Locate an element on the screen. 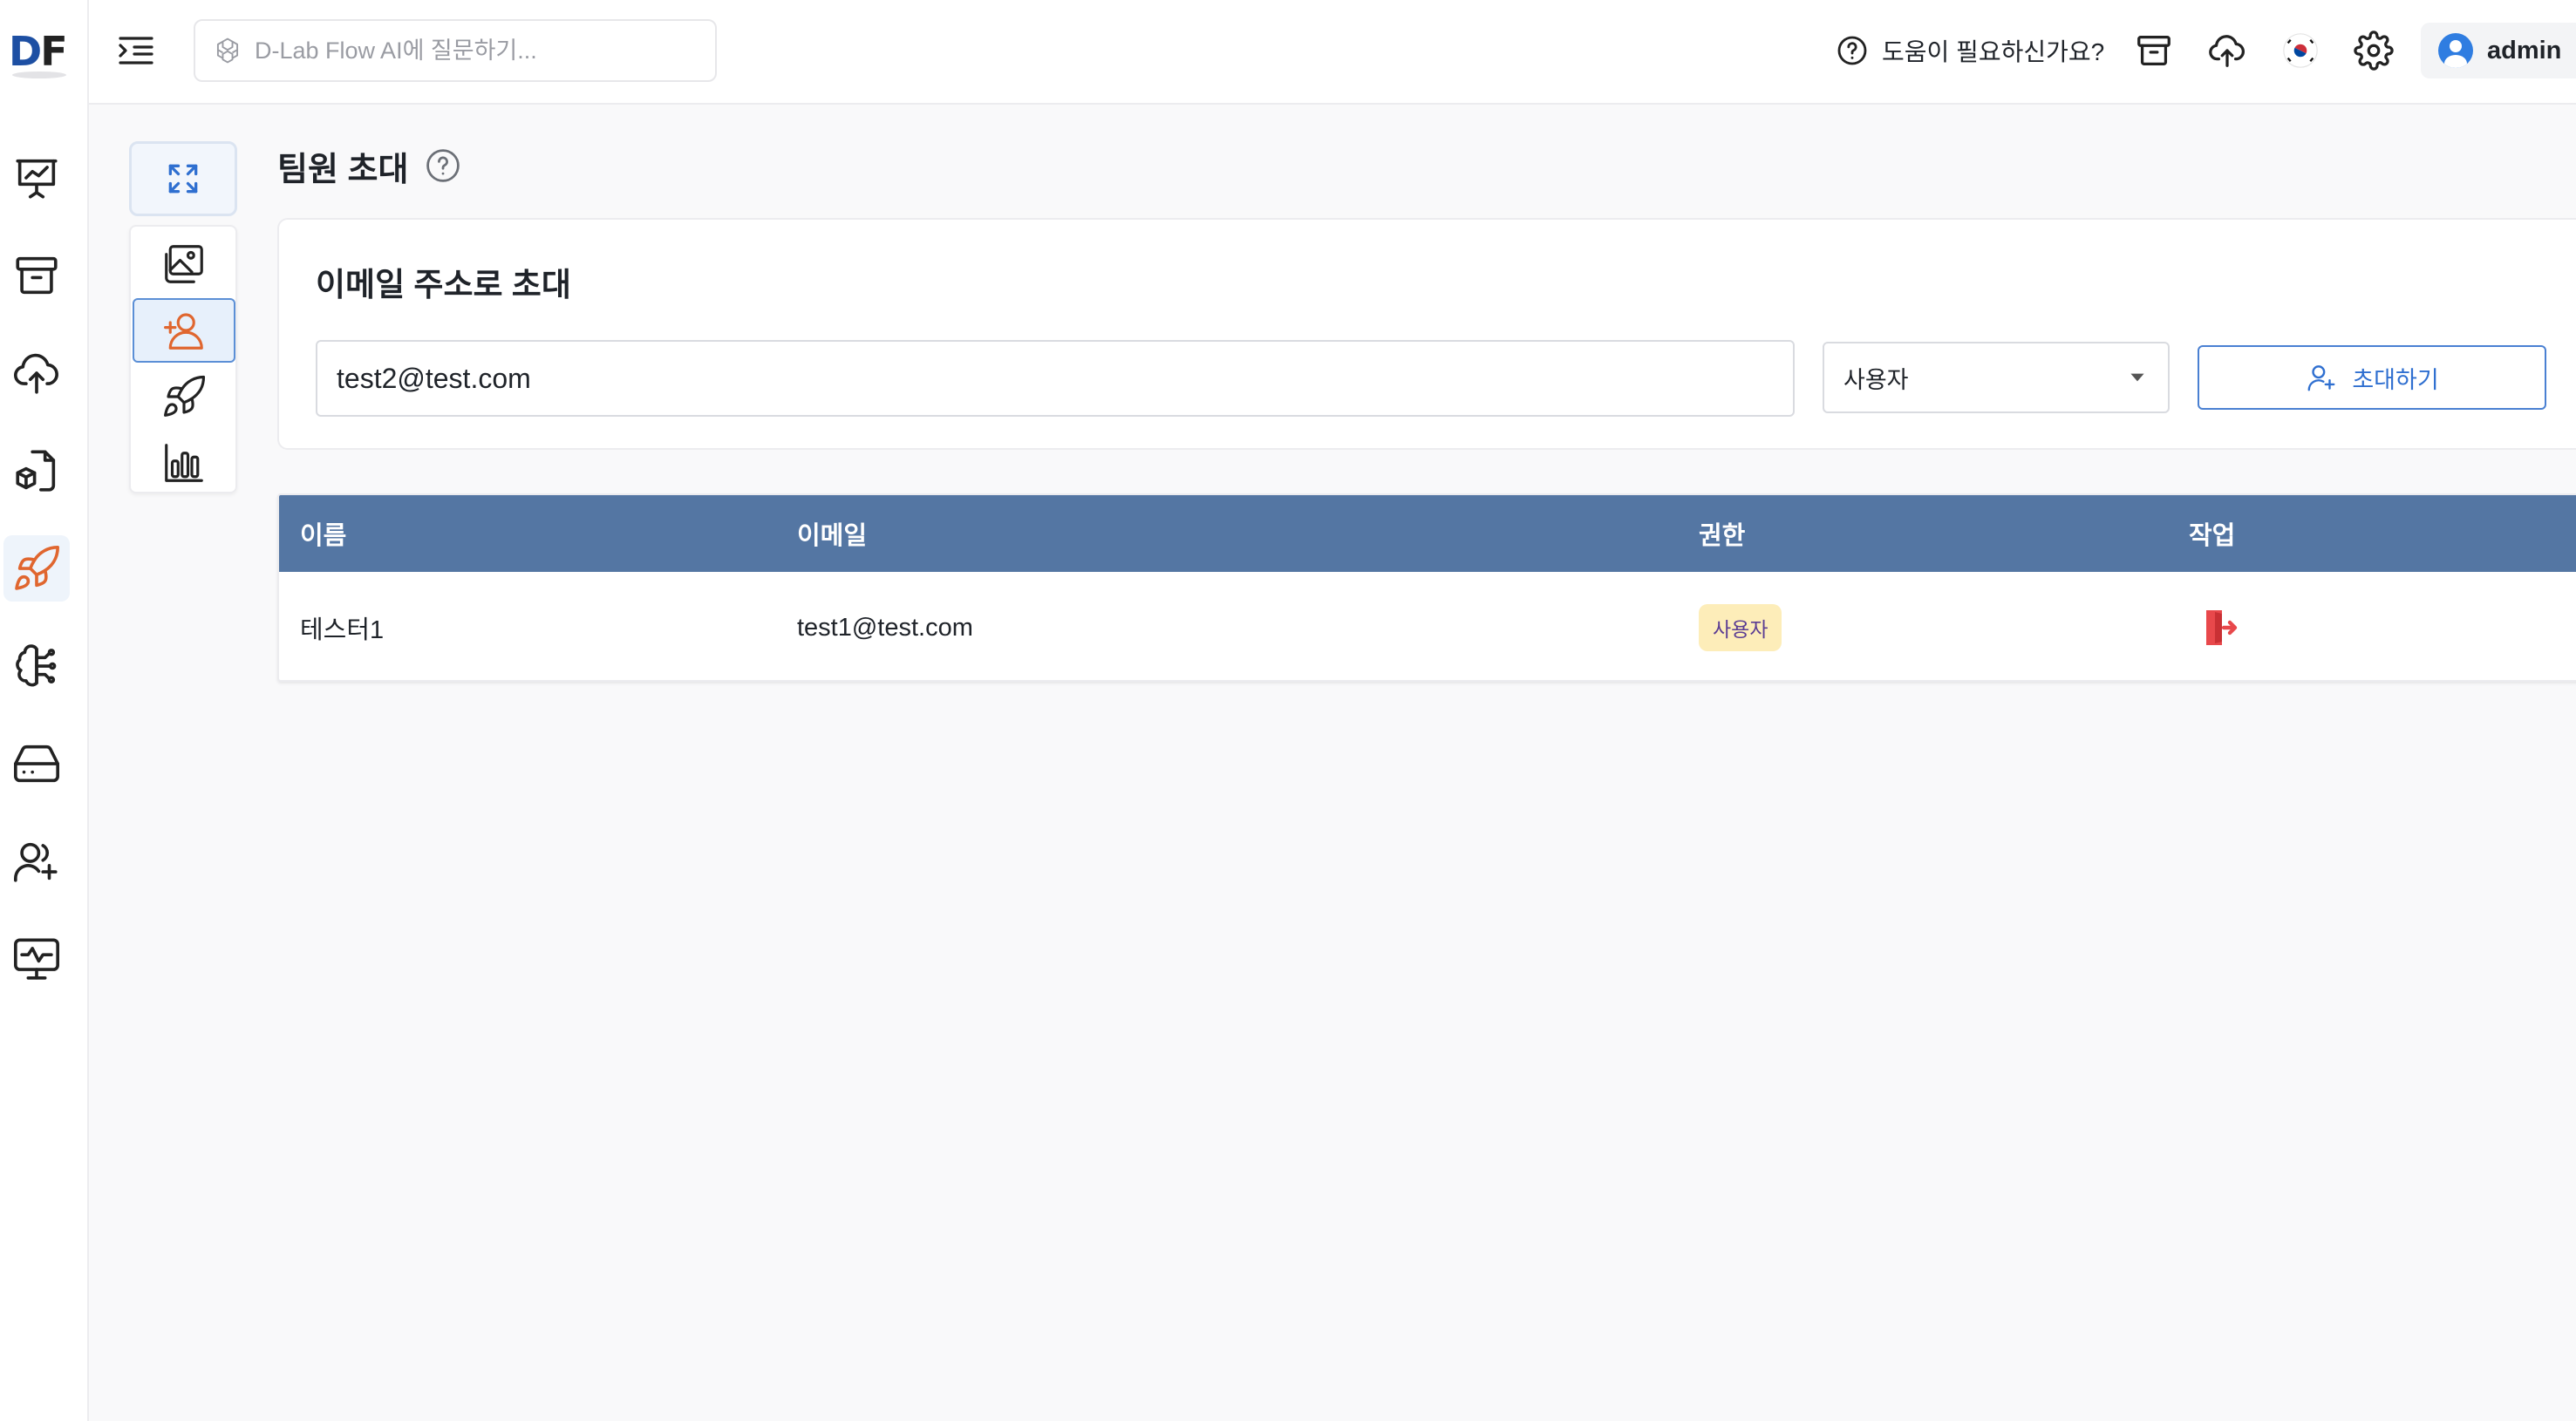 This screenshot has width=2576, height=1421. role-badge: 사용자 is located at coordinates (1741, 627).